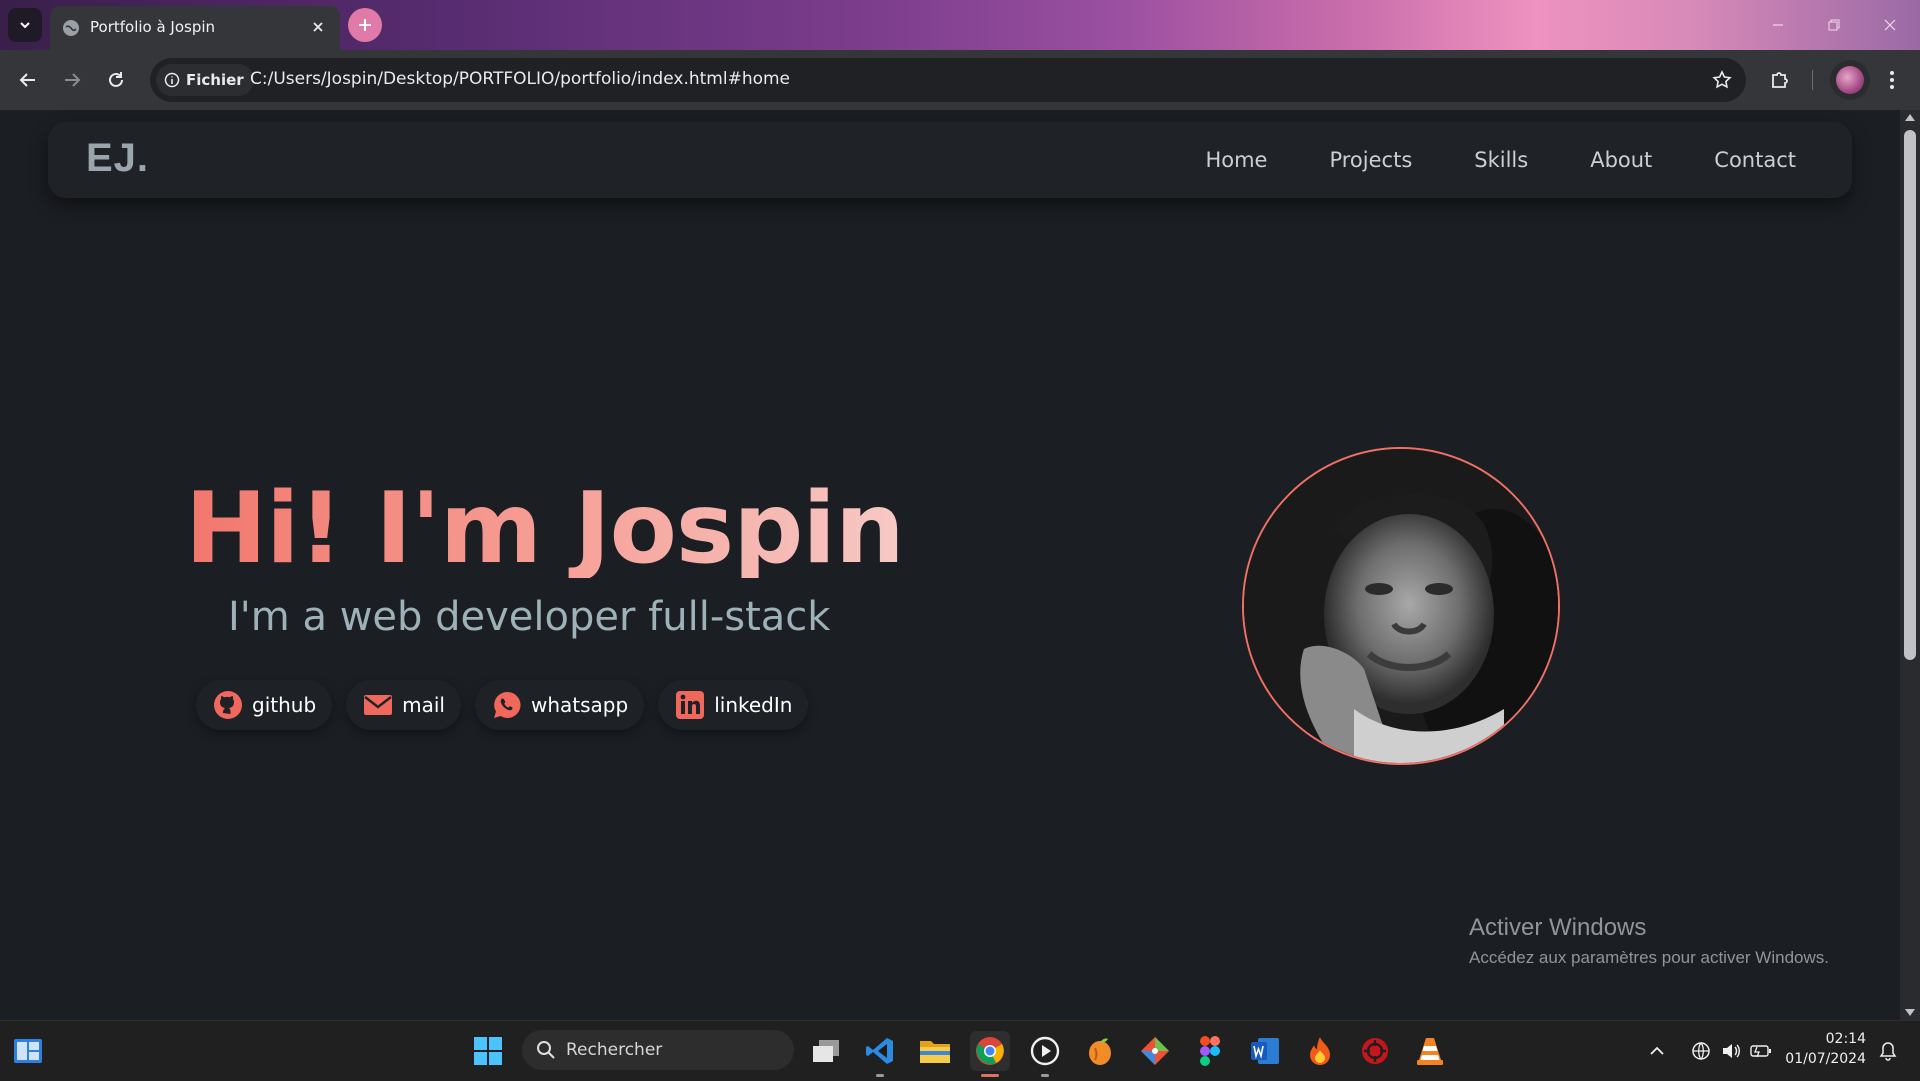  I want to click on windows-logo-icon, so click(488, 1051).